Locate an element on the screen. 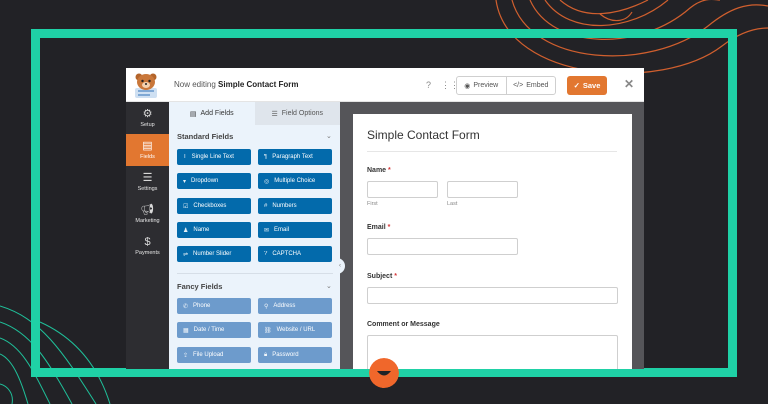 This screenshot has height=404, width=768. hash-icon: # is located at coordinates (266, 206).